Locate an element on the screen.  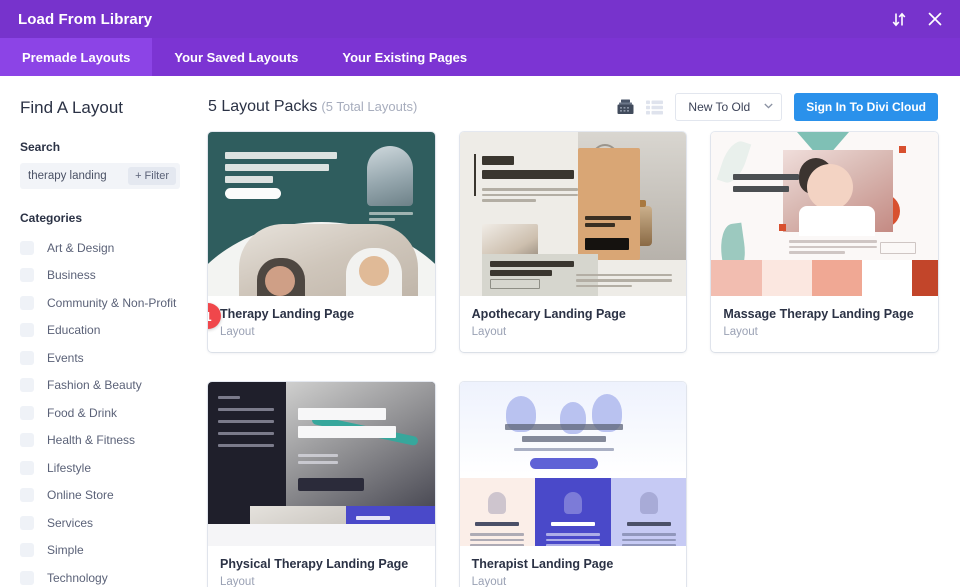
category-label: Business is located at coordinates (71, 275).